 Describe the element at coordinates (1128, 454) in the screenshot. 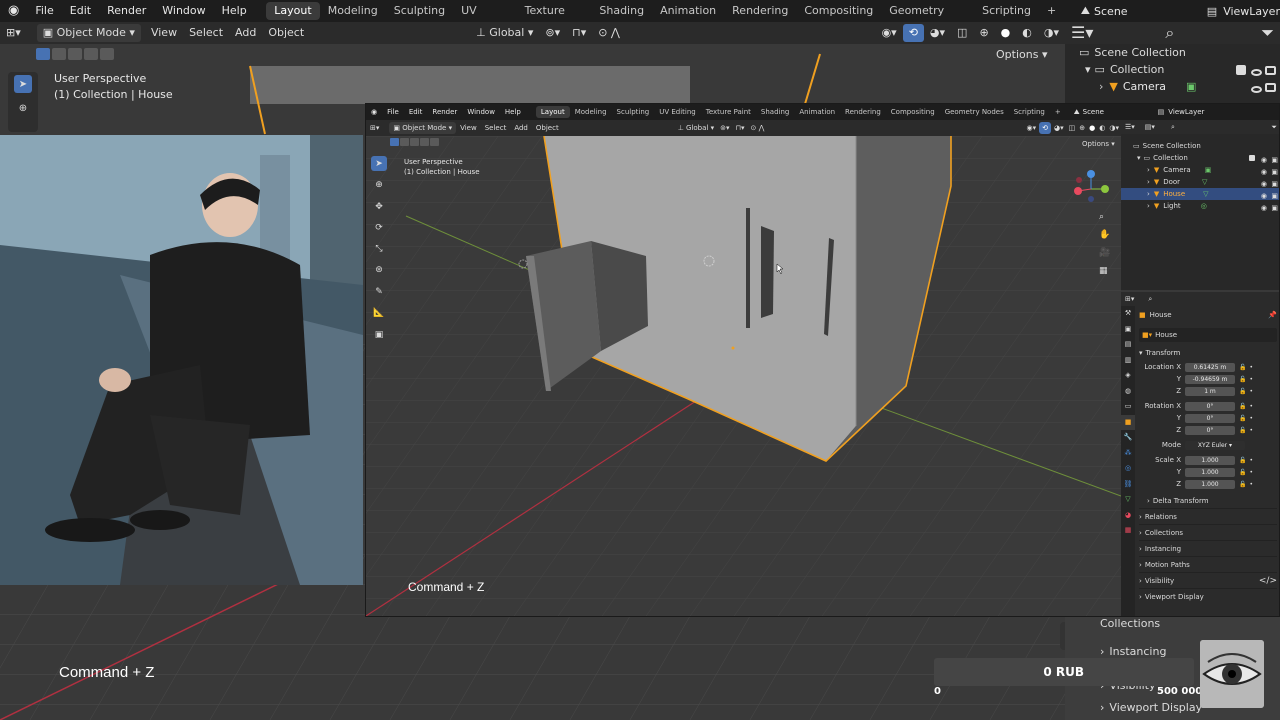

I see `particles-tab-icon: ⁂` at that location.